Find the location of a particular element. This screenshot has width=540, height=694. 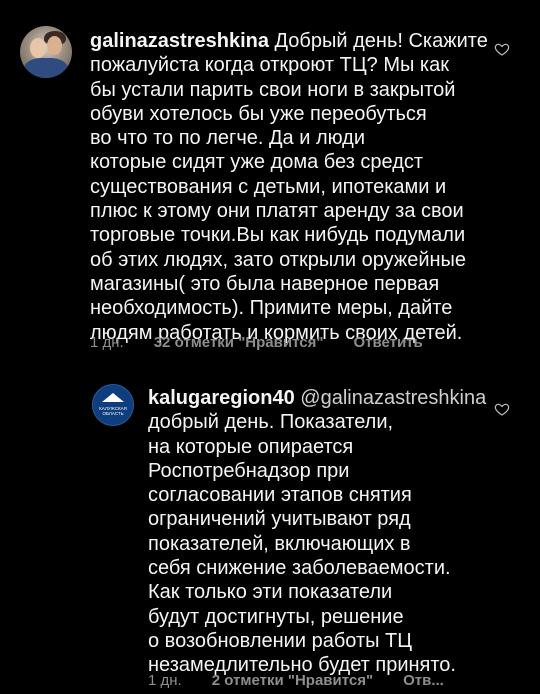

avatar-text: КАЛУЖСКАЯ ОБЛАСТЬ is located at coordinates (113, 411).